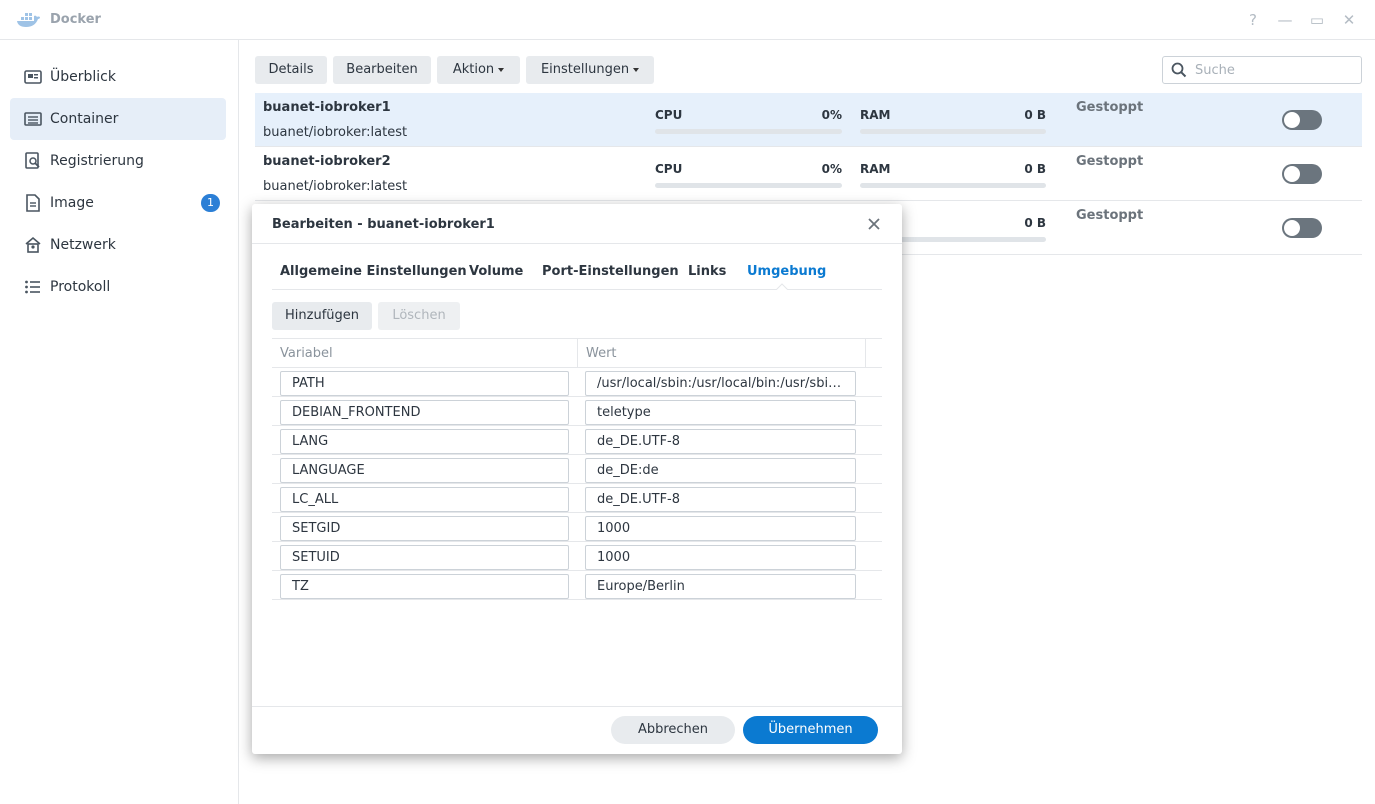 The height and width of the screenshot is (804, 1375). What do you see at coordinates (291, 70) in the screenshot?
I see `details-button: Details` at bounding box center [291, 70].